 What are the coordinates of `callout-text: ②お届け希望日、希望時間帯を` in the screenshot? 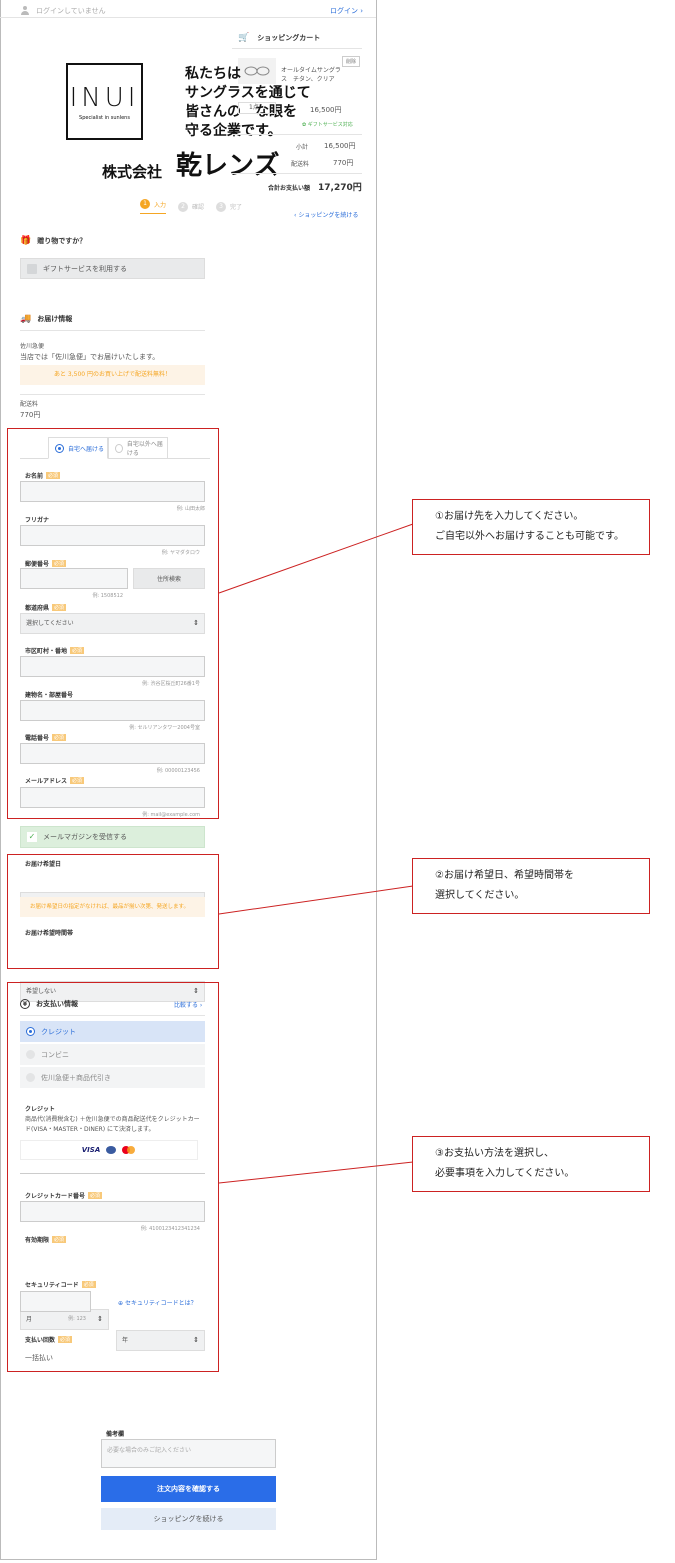 It's located at (504, 875).